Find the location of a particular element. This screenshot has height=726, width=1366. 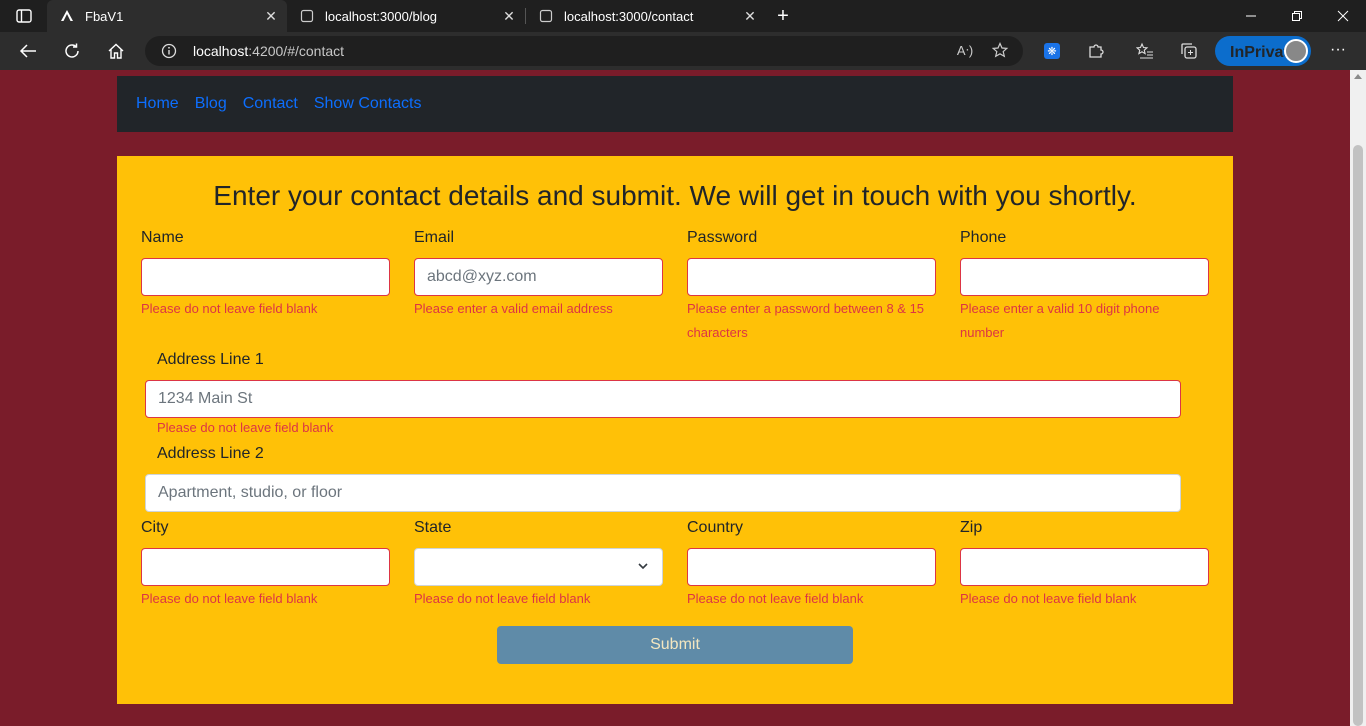

password-label: Password is located at coordinates (722, 237).